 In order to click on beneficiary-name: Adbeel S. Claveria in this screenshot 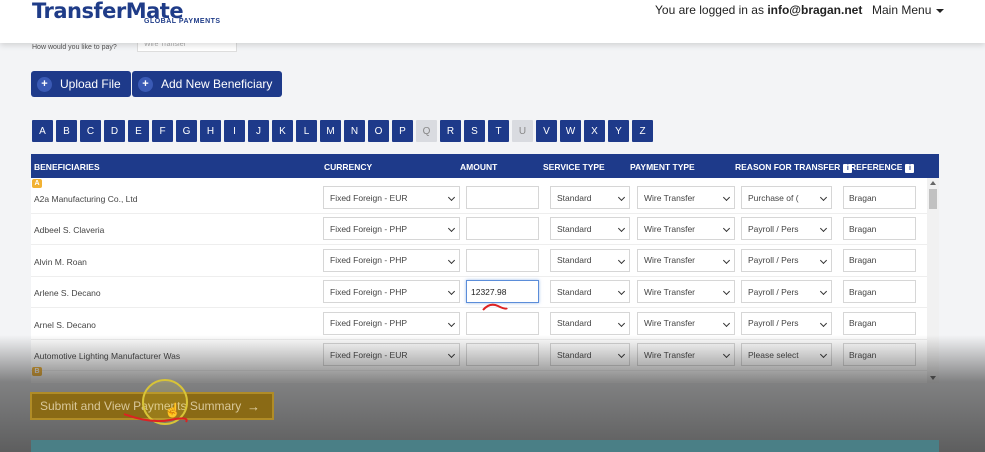, I will do `click(69, 230)`.